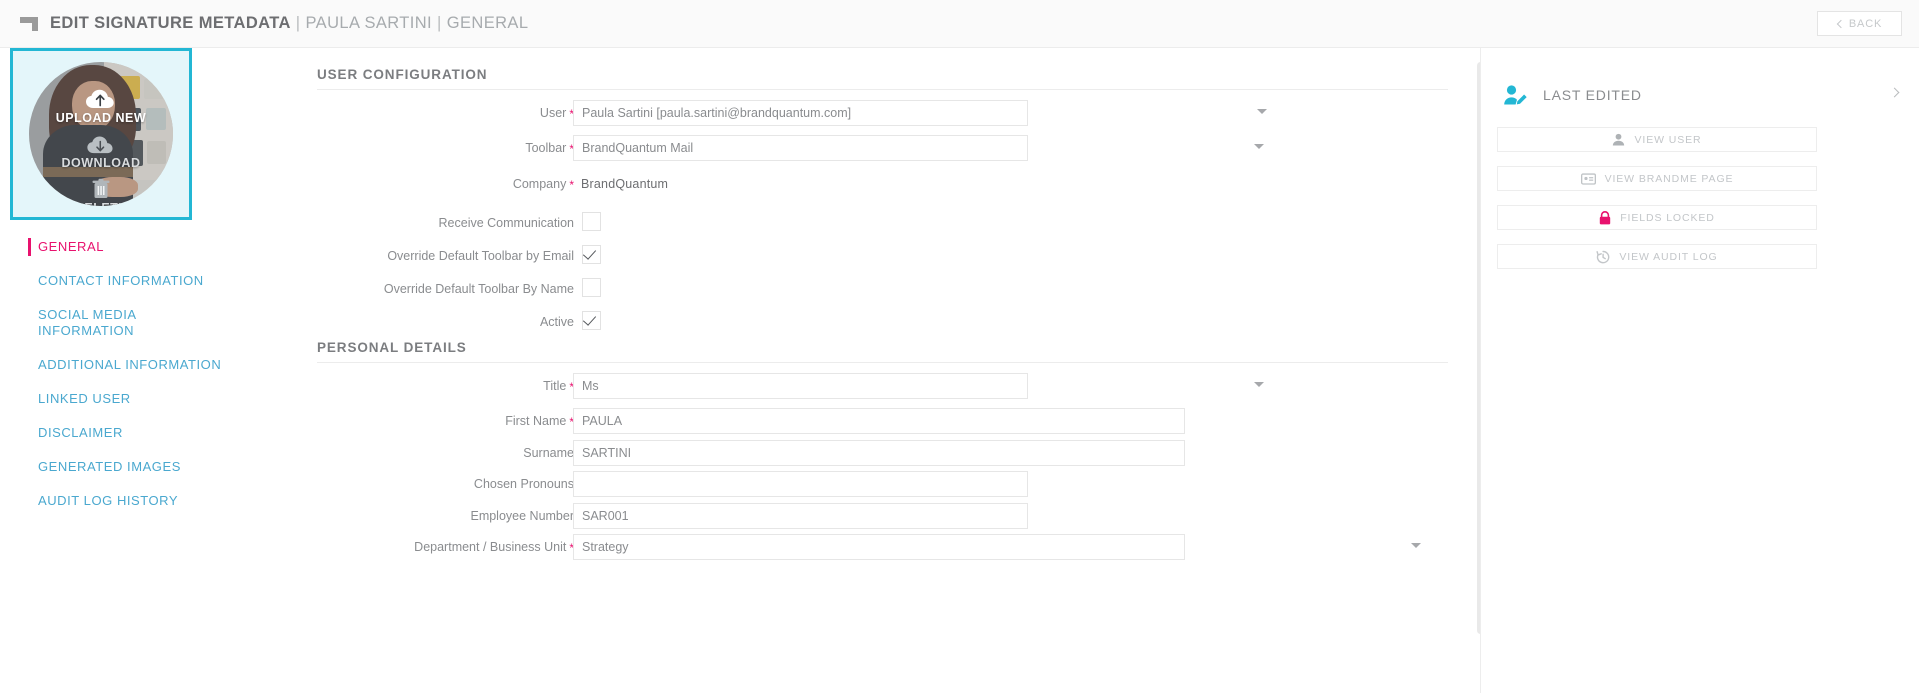  Describe the element at coordinates (539, 421) in the screenshot. I see `first-name-label: First Name *` at that location.